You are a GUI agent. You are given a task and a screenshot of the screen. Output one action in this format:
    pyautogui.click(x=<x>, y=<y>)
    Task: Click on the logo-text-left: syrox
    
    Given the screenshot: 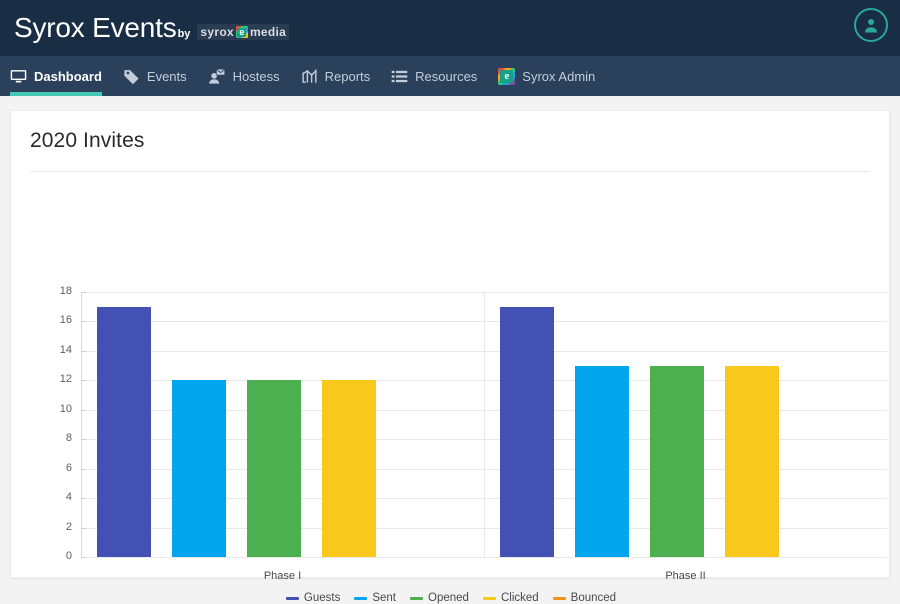 What is the action you would take?
    pyautogui.click(x=217, y=32)
    